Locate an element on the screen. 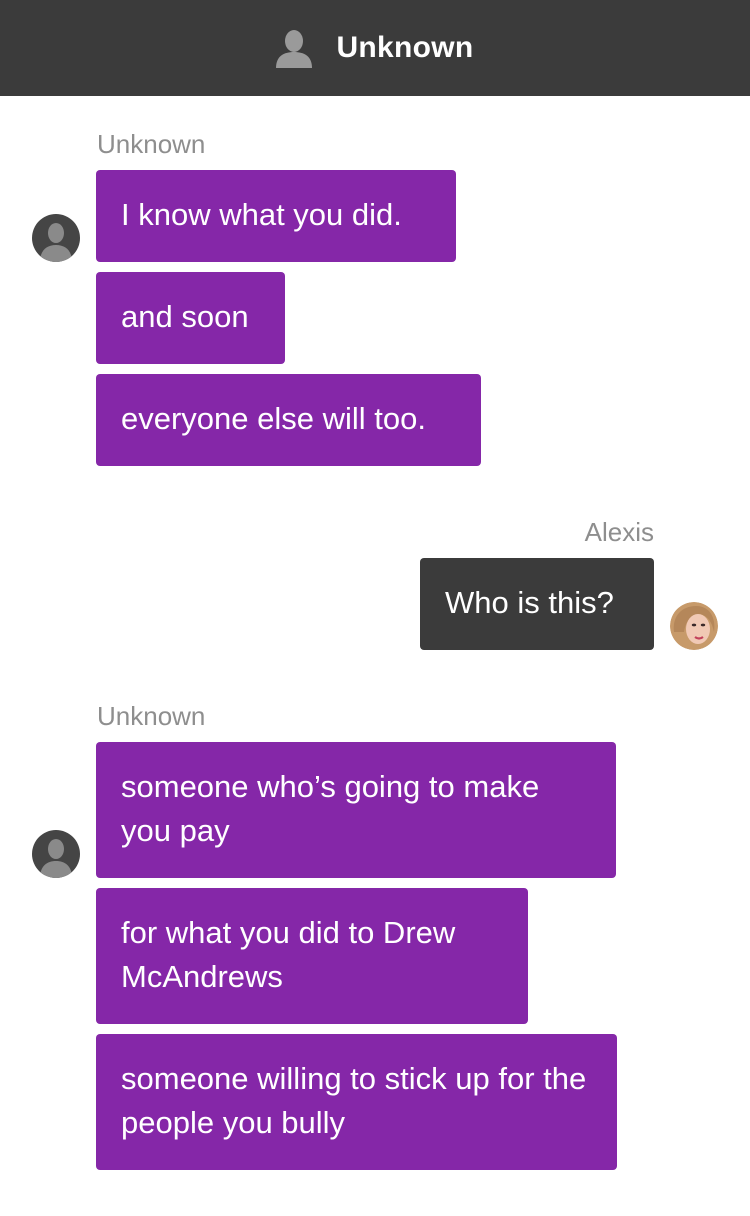  conversation-title: Unknown is located at coordinates (405, 47).